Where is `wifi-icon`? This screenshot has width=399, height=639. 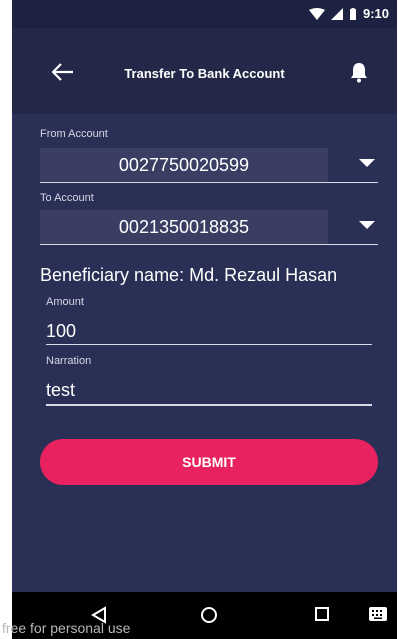
wifi-icon is located at coordinates (316, 13).